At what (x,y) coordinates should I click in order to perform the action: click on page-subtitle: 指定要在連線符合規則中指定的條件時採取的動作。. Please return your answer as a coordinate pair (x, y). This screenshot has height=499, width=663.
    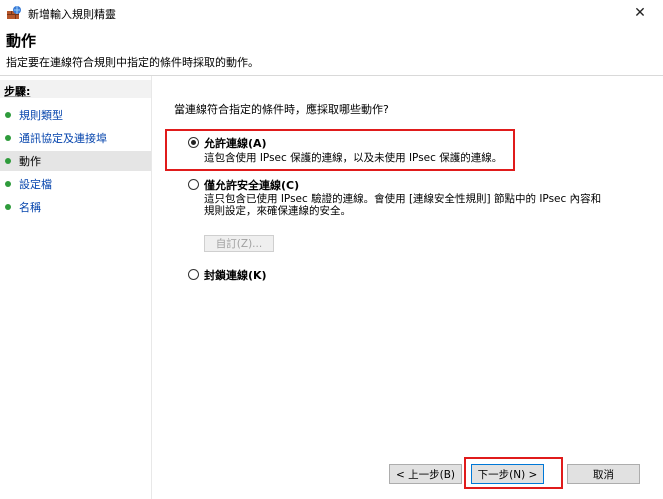
    Looking at the image, I should click on (132, 62).